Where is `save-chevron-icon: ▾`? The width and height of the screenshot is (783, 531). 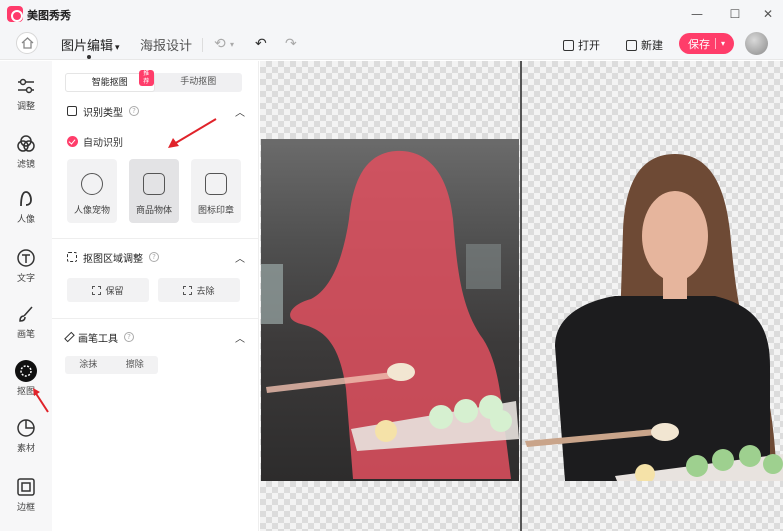 save-chevron-icon: ▾ is located at coordinates (723, 43).